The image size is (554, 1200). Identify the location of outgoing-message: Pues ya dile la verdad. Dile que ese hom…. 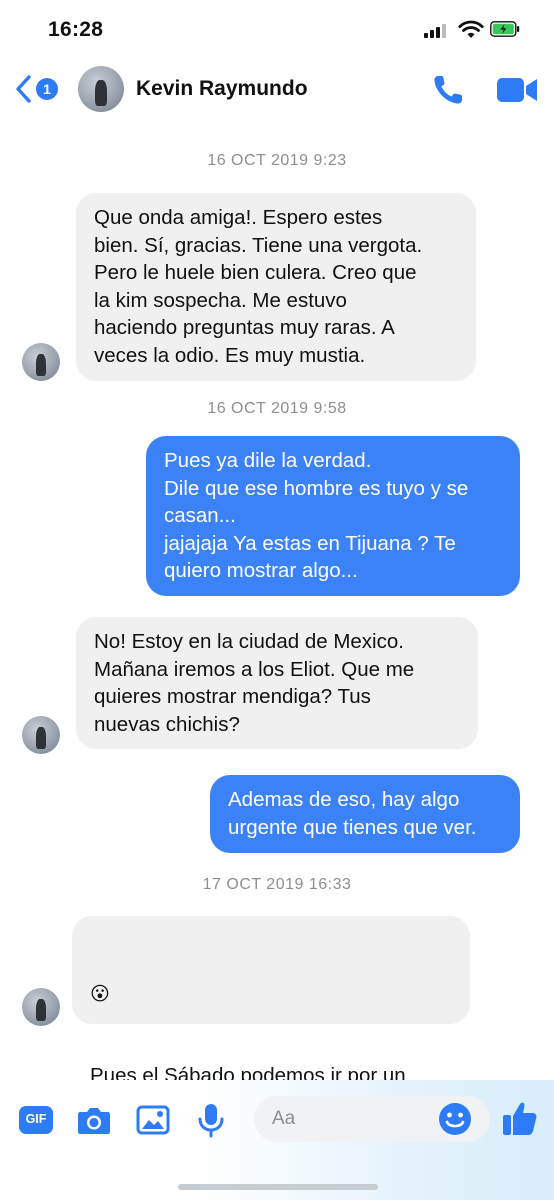
(333, 516).